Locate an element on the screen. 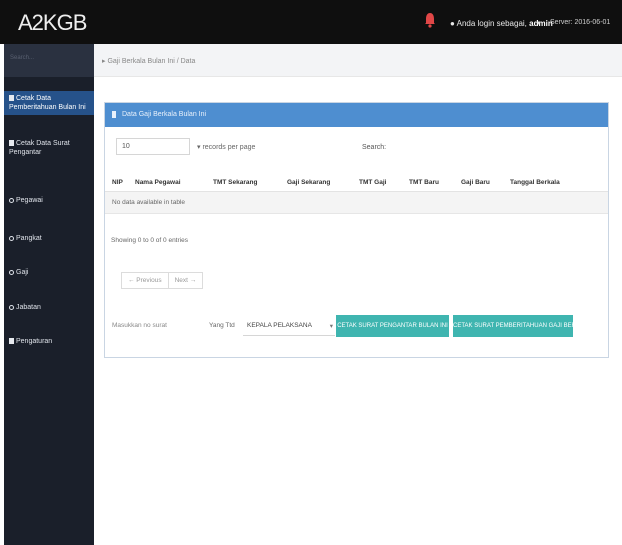 This screenshot has height=545, width=622. search-label: Search: is located at coordinates (374, 147).